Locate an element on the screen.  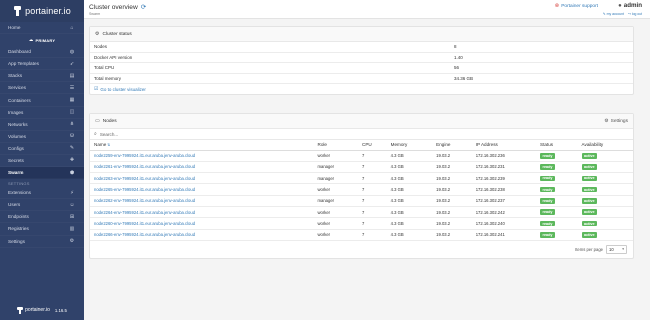
sidebar-item-label: Secrets is located at coordinates (16, 160).